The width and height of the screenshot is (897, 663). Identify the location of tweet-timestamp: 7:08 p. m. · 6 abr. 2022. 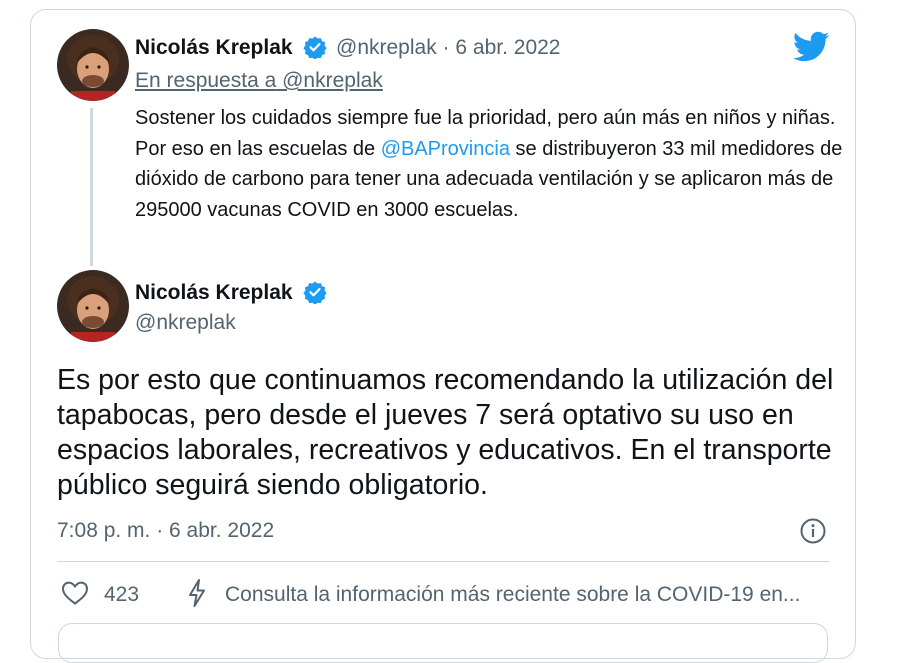
(165, 531).